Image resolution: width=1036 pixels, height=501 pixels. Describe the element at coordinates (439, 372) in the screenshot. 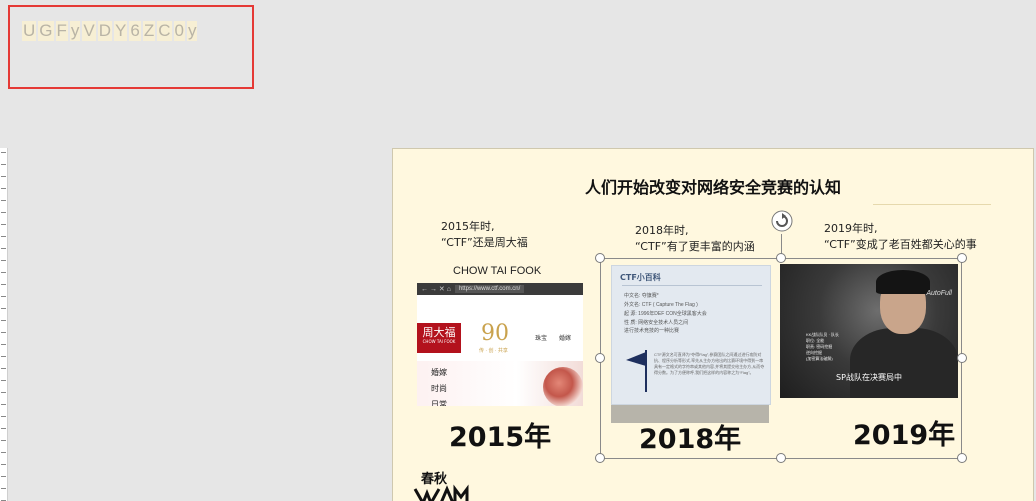

I see `site-menu-item: 婚嫁` at that location.